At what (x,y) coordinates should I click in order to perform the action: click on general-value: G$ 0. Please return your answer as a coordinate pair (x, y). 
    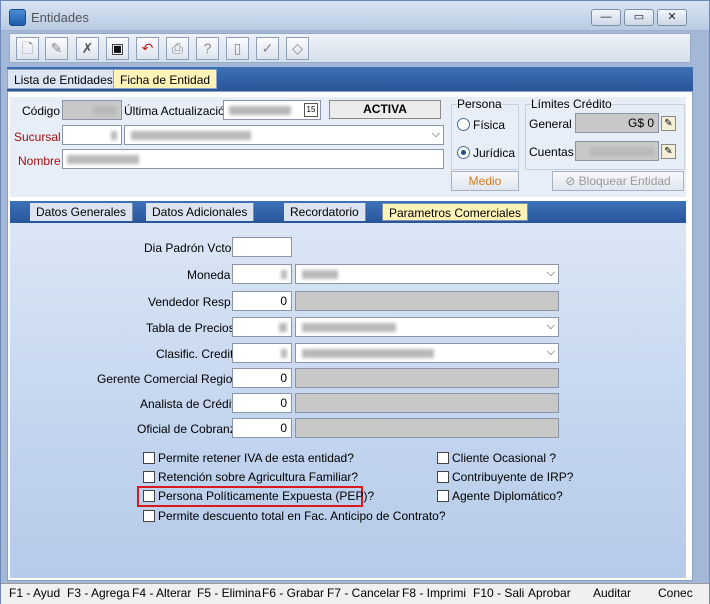
    Looking at the image, I should click on (617, 123).